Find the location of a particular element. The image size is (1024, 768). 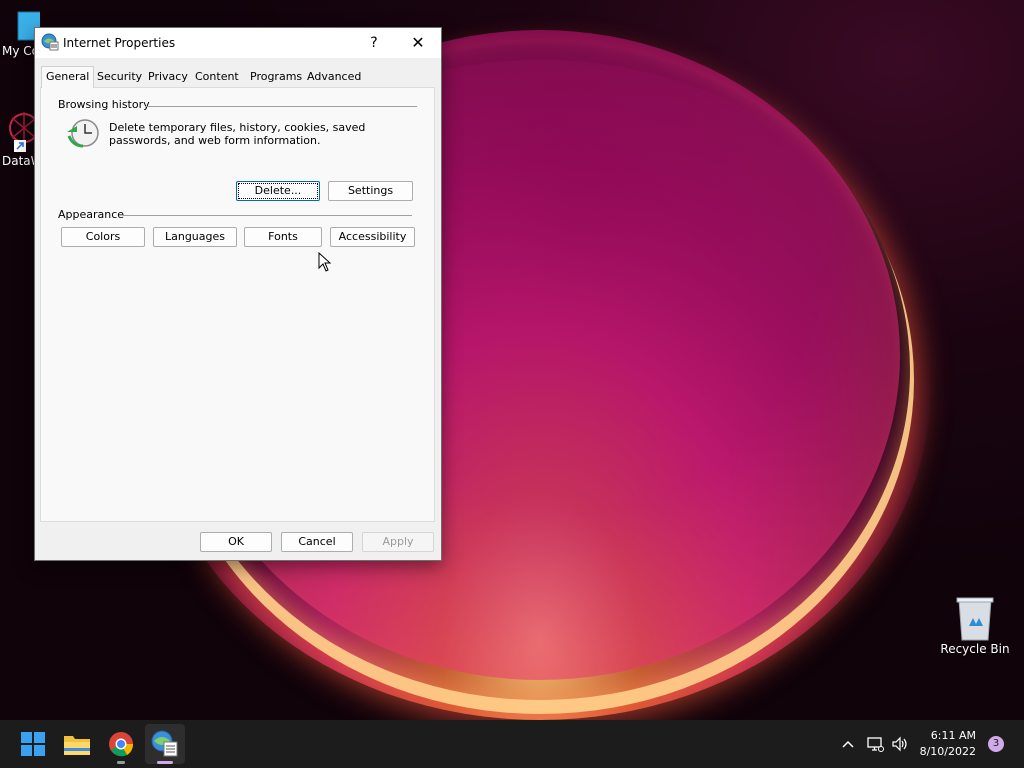

network-icon is located at coordinates (875, 744).